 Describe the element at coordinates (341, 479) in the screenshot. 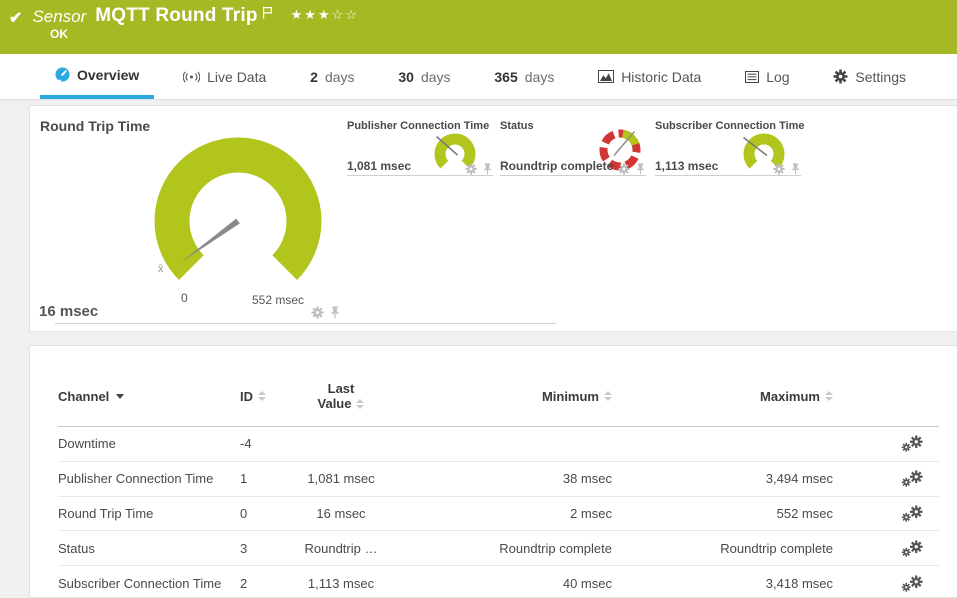

I see `channel-last-value-cell: 1,081 msec` at that location.